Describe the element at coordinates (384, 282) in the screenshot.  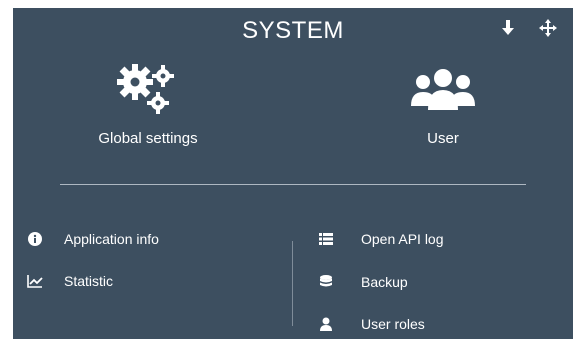
I see `backup-label: Backup` at that location.